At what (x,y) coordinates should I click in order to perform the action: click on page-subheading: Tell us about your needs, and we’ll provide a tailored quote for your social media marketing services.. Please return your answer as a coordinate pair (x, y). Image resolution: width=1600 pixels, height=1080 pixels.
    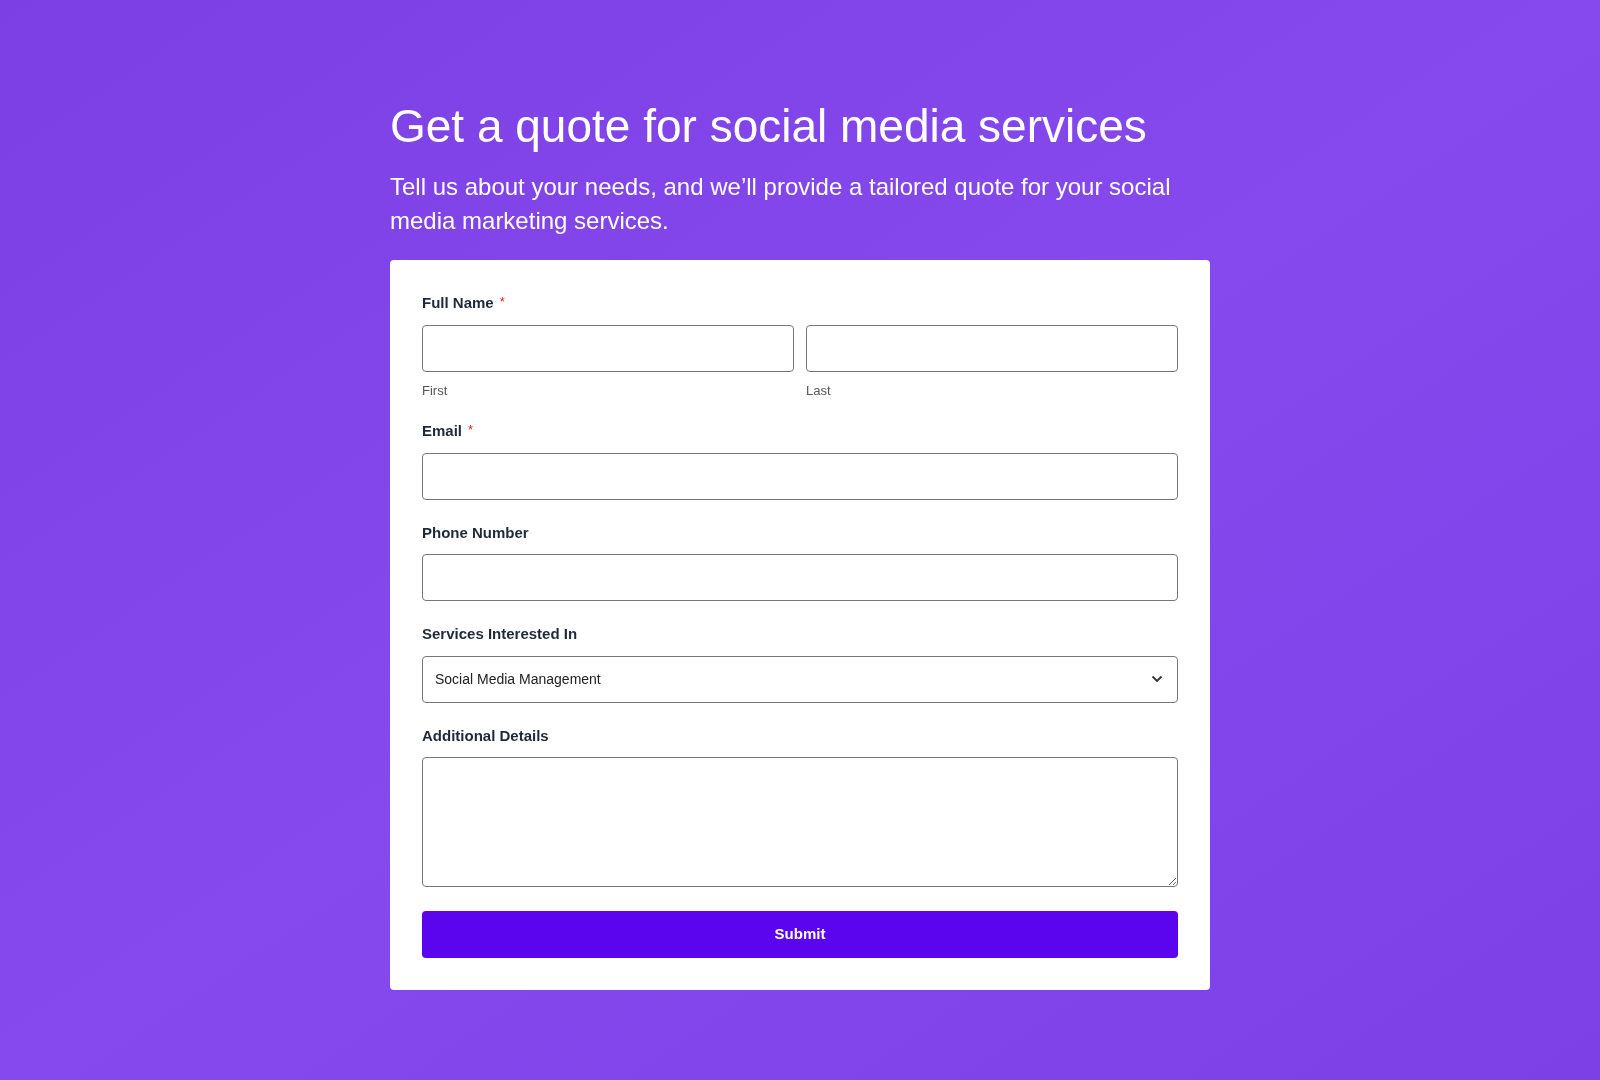
    Looking at the image, I should click on (781, 204).